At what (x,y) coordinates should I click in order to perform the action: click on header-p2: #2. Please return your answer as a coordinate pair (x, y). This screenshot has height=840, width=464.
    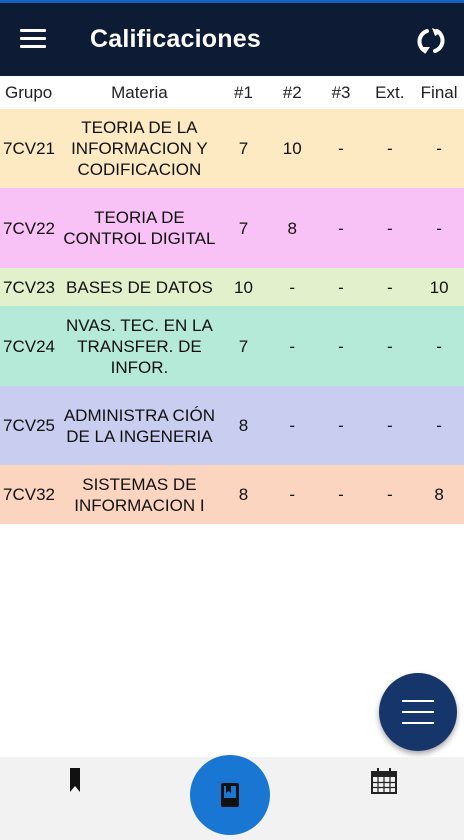
    Looking at the image, I should click on (292, 92).